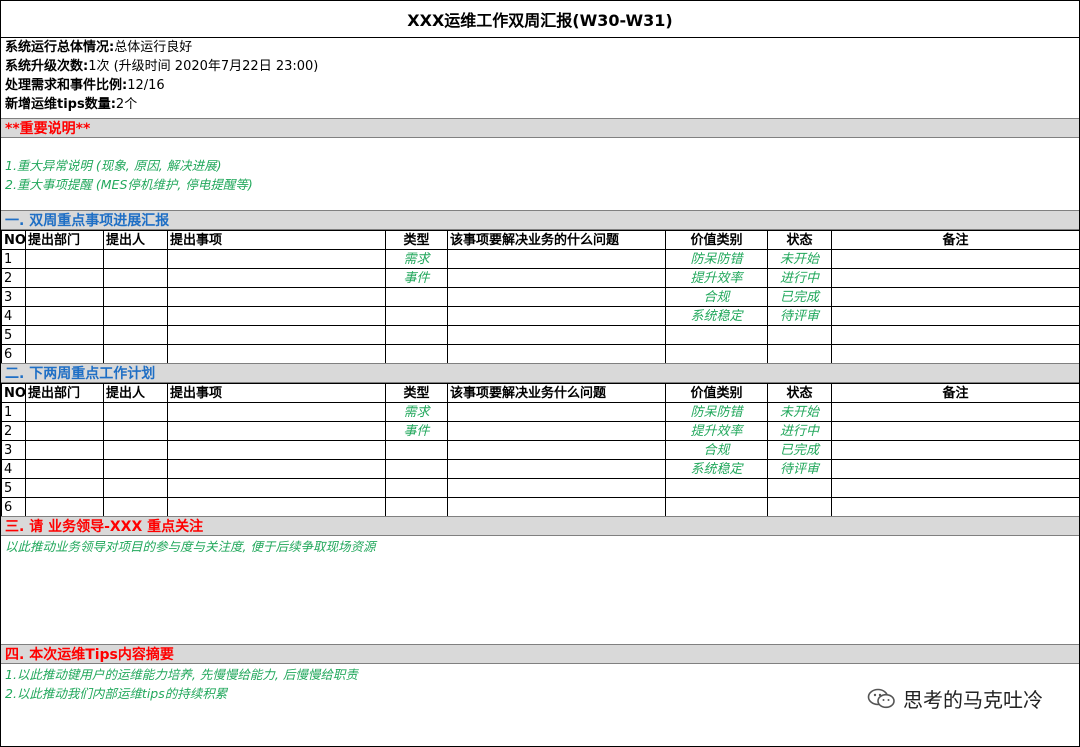  I want to click on table-row: 3 合规 已完成, so click(540, 450).